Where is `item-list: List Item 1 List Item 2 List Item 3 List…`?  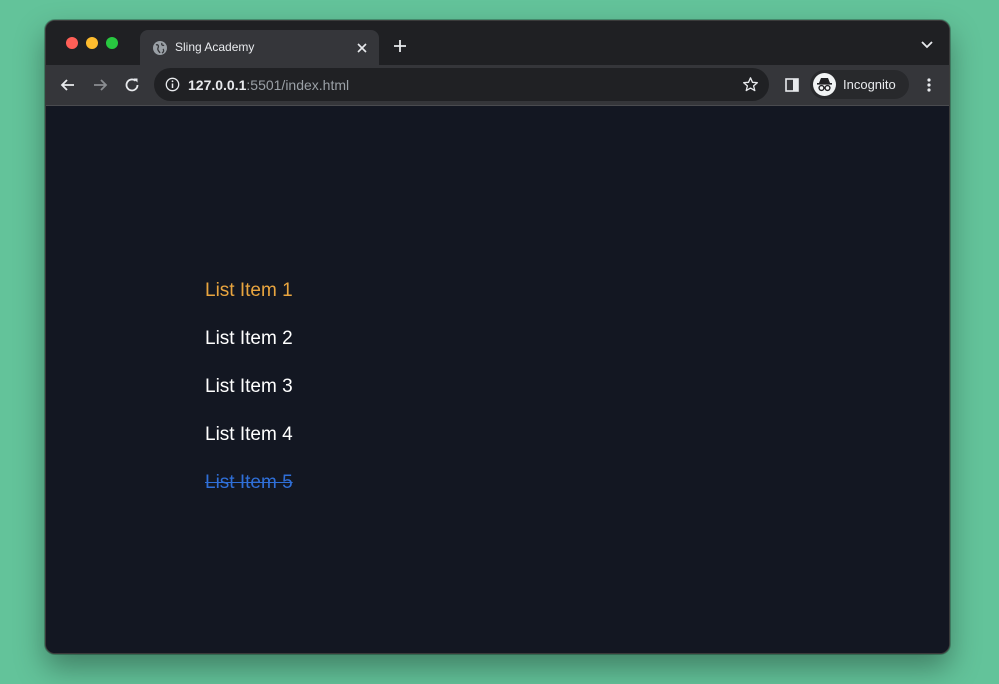 item-list: List Item 1 List Item 2 List Item 3 List… is located at coordinates (249, 387).